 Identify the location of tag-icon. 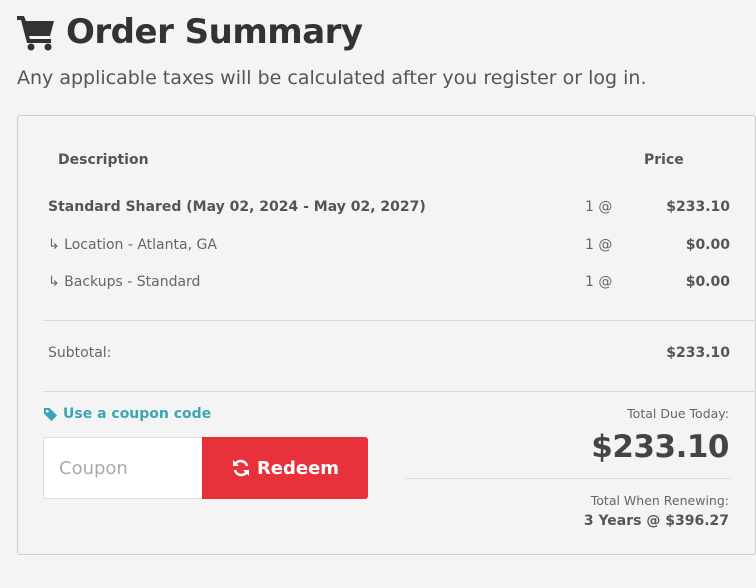
(50, 414).